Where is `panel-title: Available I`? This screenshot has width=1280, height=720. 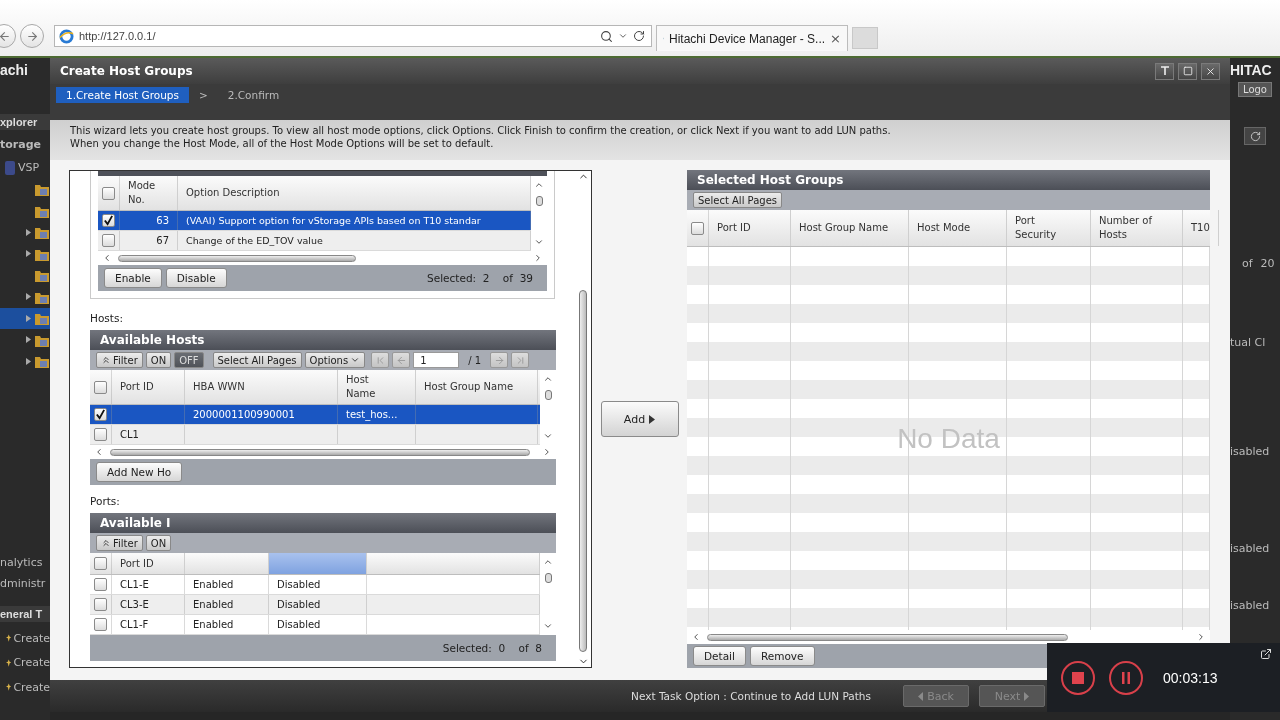 panel-title: Available I is located at coordinates (135, 523).